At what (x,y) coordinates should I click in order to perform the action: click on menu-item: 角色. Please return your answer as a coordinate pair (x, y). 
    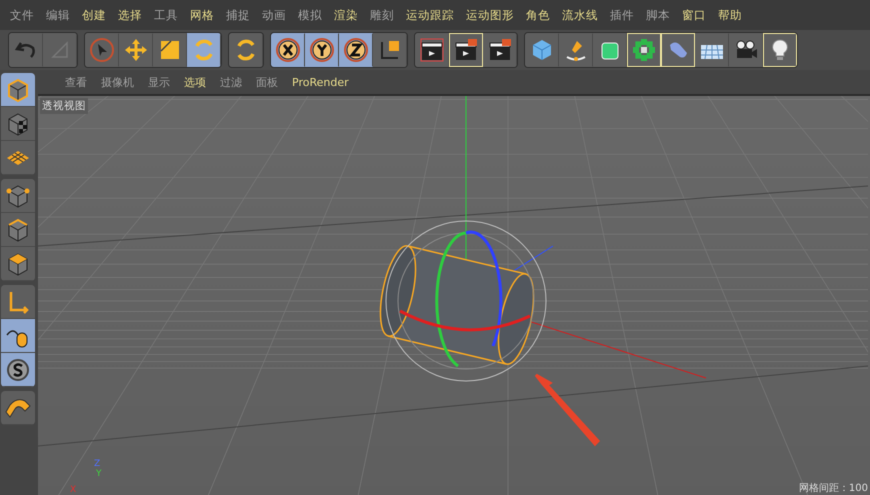
    Looking at the image, I should click on (538, 15).